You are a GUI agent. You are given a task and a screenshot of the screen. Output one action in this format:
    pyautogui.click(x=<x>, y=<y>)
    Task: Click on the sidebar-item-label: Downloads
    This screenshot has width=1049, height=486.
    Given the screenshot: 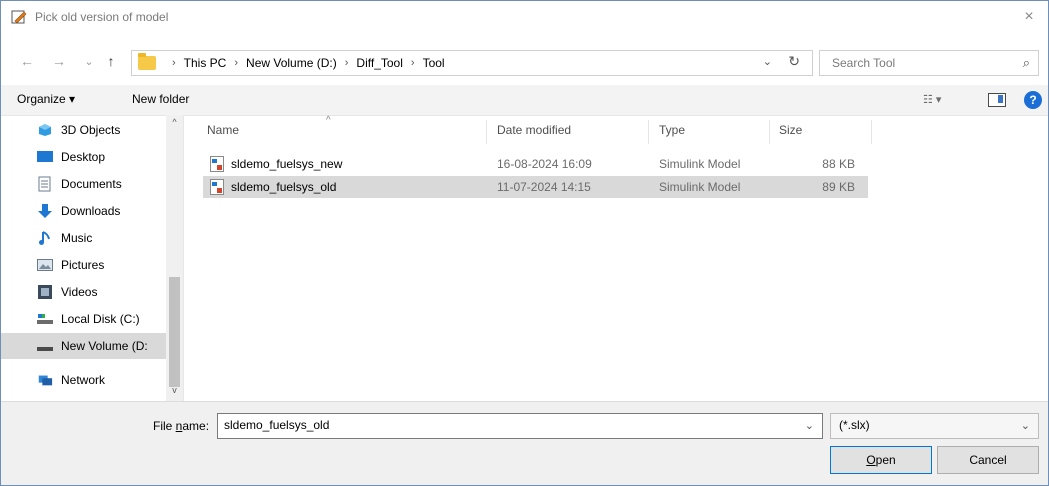 What is the action you would take?
    pyautogui.click(x=91, y=211)
    